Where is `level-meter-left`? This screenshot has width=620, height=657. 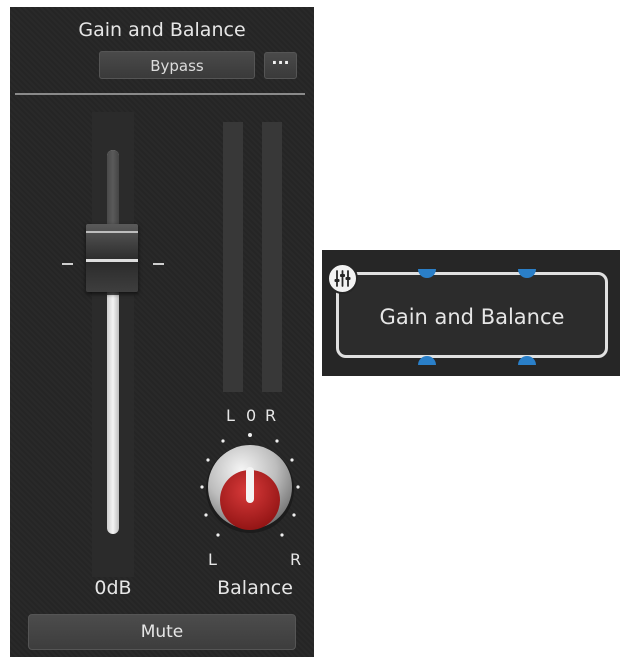
level-meter-left is located at coordinates (233, 257).